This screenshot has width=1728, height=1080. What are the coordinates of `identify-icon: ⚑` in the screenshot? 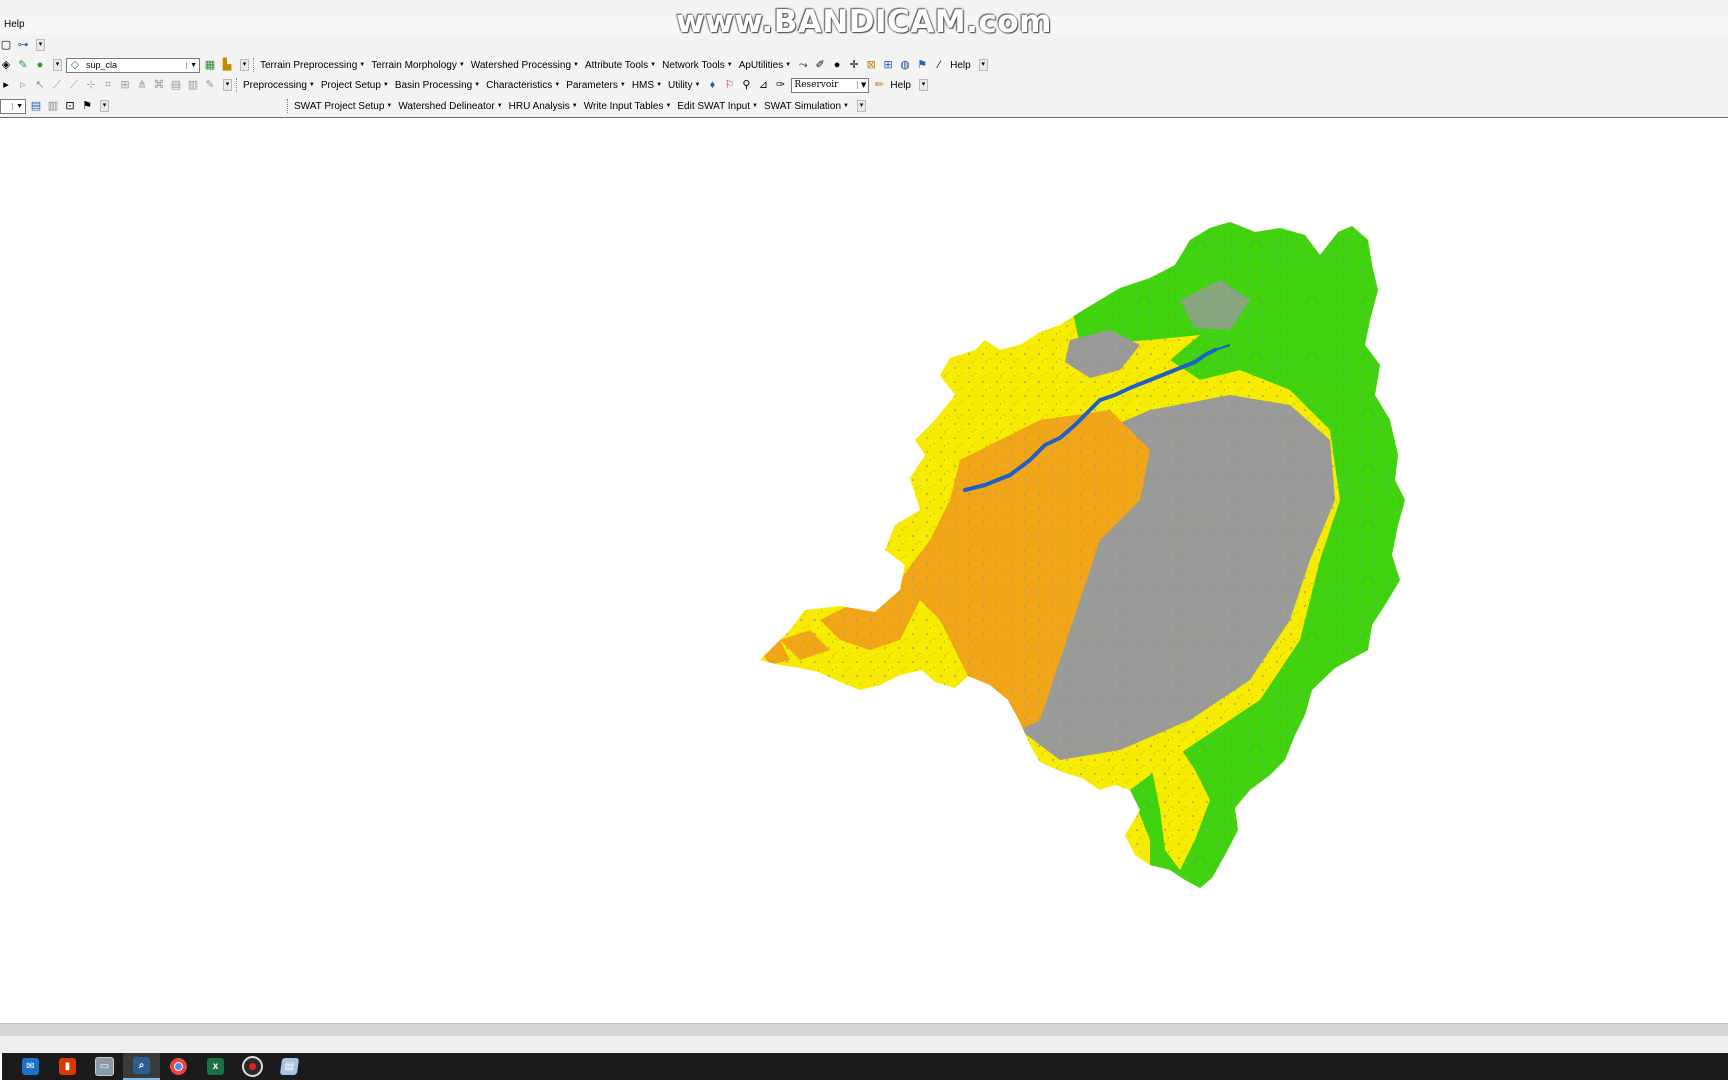 It's located at (87, 106).